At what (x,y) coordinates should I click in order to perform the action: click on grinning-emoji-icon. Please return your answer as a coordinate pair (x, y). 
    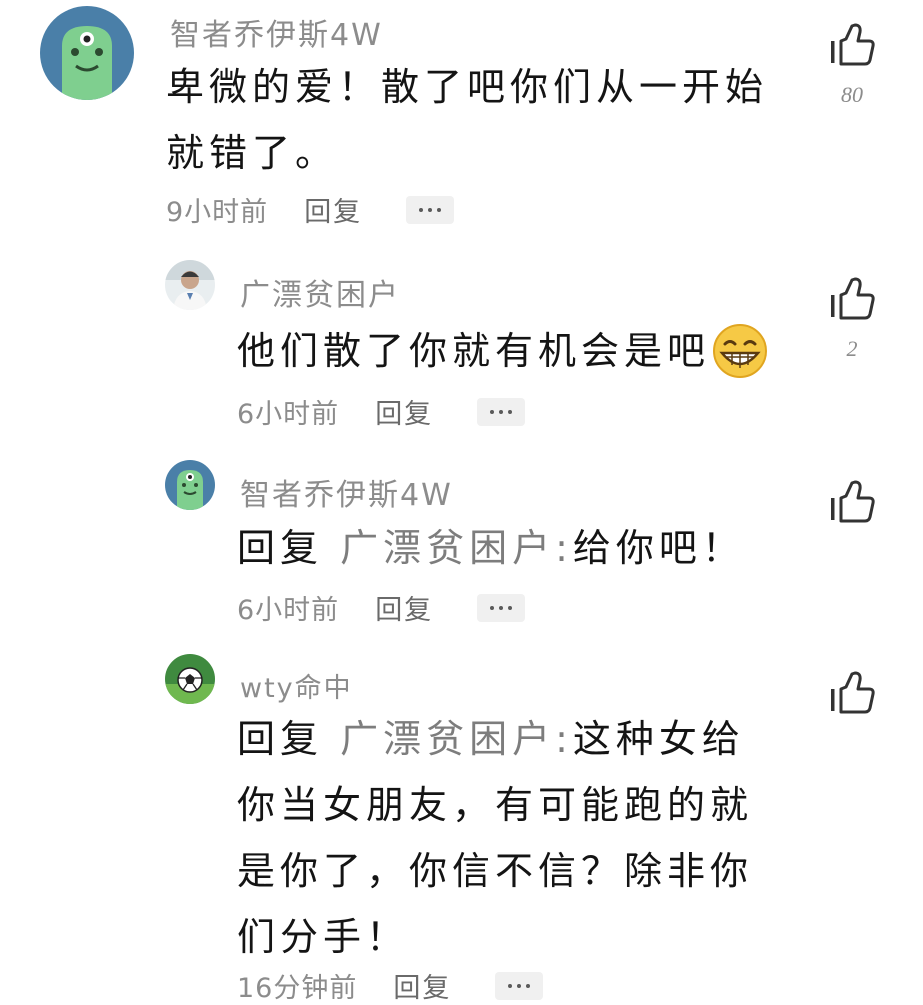
    Looking at the image, I should click on (740, 350).